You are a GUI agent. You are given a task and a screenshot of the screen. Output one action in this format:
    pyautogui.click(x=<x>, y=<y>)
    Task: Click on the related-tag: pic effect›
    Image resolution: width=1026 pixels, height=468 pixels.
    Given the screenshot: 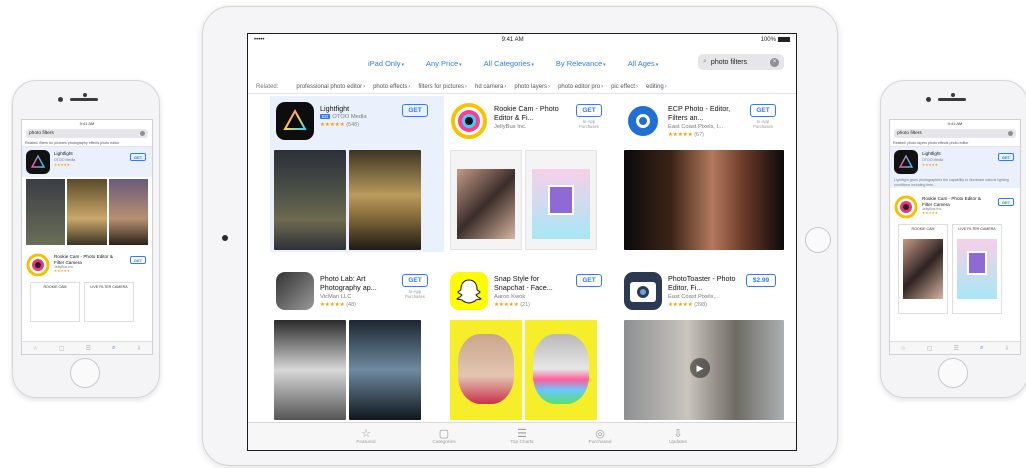 What is the action you would take?
    pyautogui.click(x=624, y=87)
    